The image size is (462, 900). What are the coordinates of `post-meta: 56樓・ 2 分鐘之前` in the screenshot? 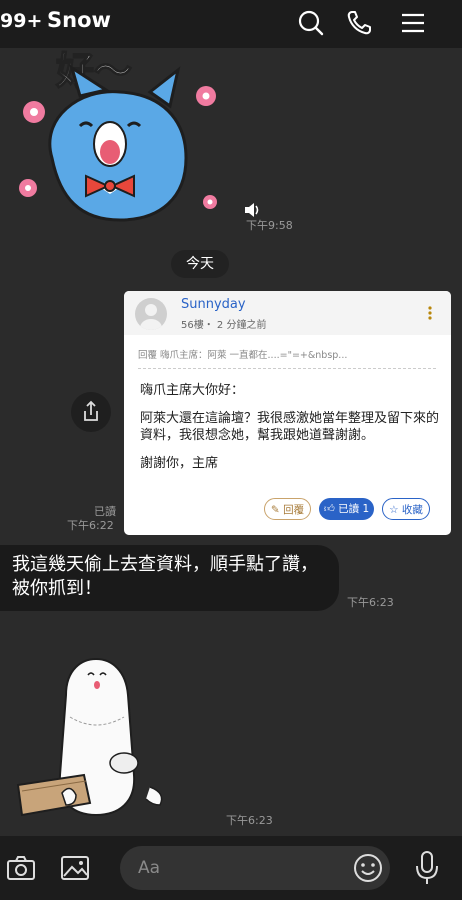 It's located at (224, 325).